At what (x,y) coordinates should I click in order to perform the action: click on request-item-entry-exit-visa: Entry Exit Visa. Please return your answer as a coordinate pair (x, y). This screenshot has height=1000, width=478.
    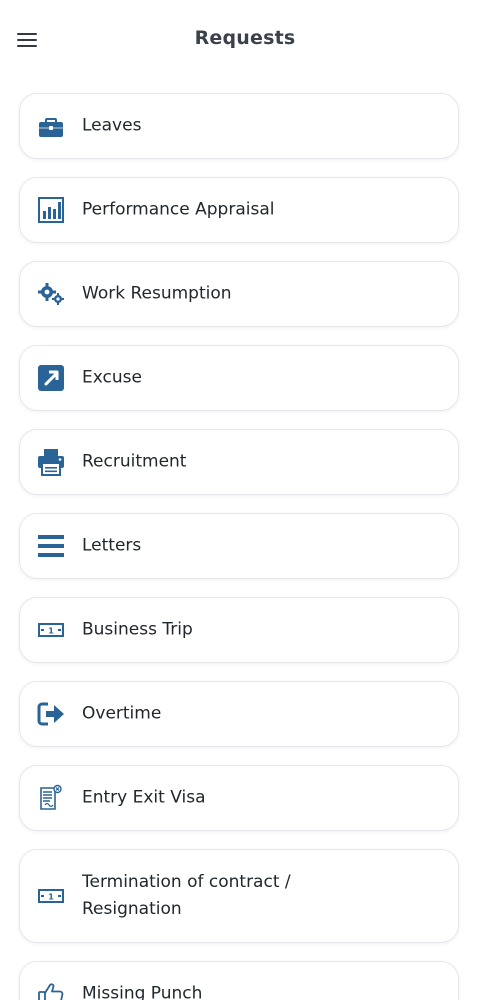
    Looking at the image, I should click on (239, 798).